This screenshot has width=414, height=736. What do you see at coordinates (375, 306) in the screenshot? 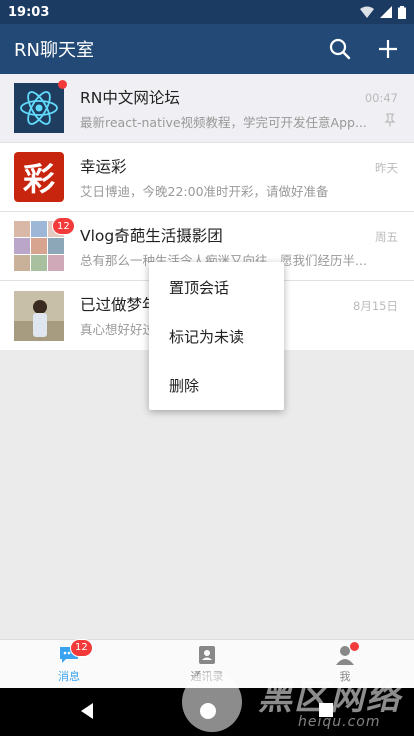
I see `chat-time: 8月15日` at bounding box center [375, 306].